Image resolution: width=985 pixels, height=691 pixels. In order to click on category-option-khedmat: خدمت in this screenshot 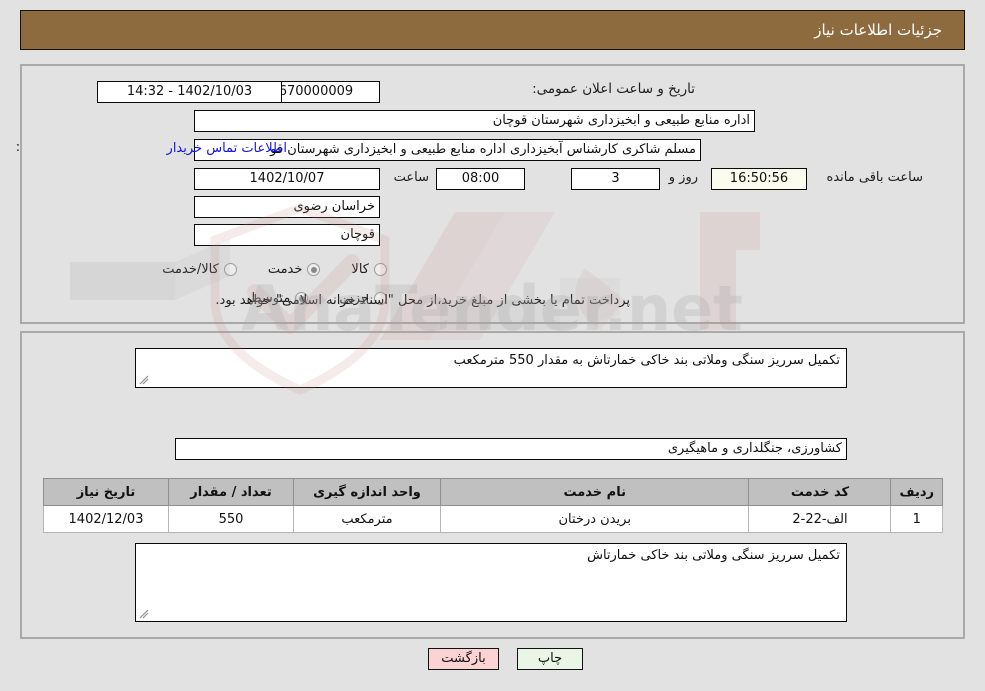, I will do `click(294, 269)`.